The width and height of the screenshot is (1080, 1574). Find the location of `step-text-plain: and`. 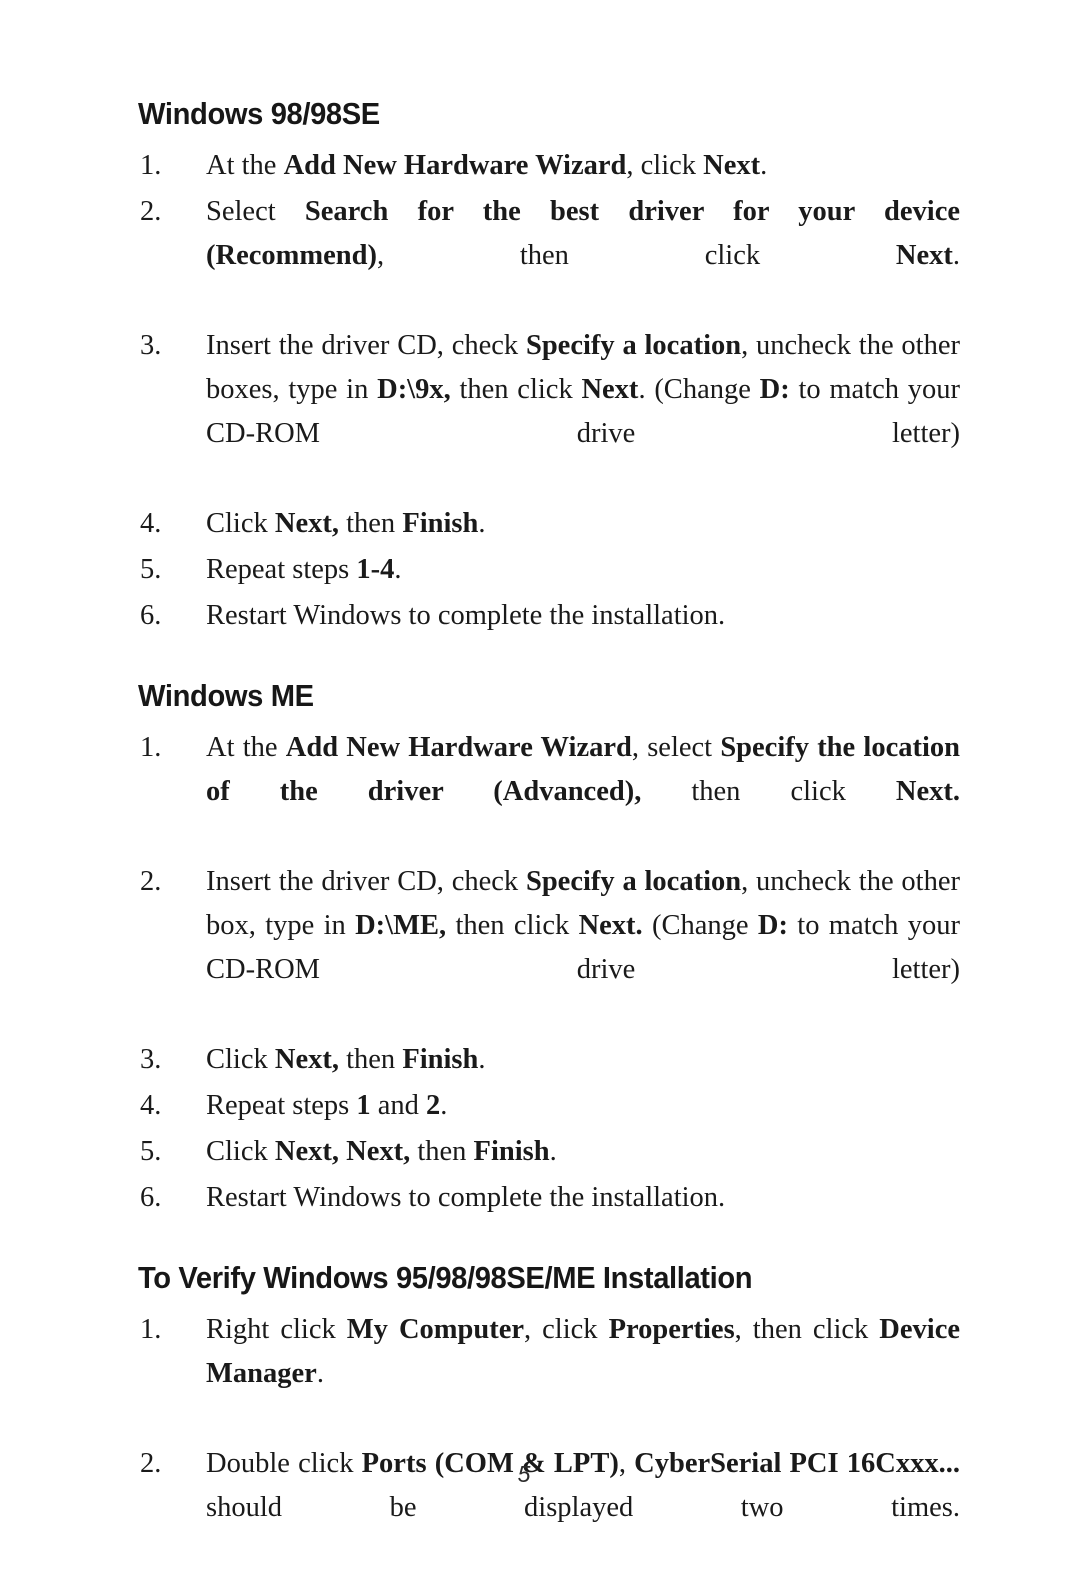

step-text-plain: and is located at coordinates (398, 1105).